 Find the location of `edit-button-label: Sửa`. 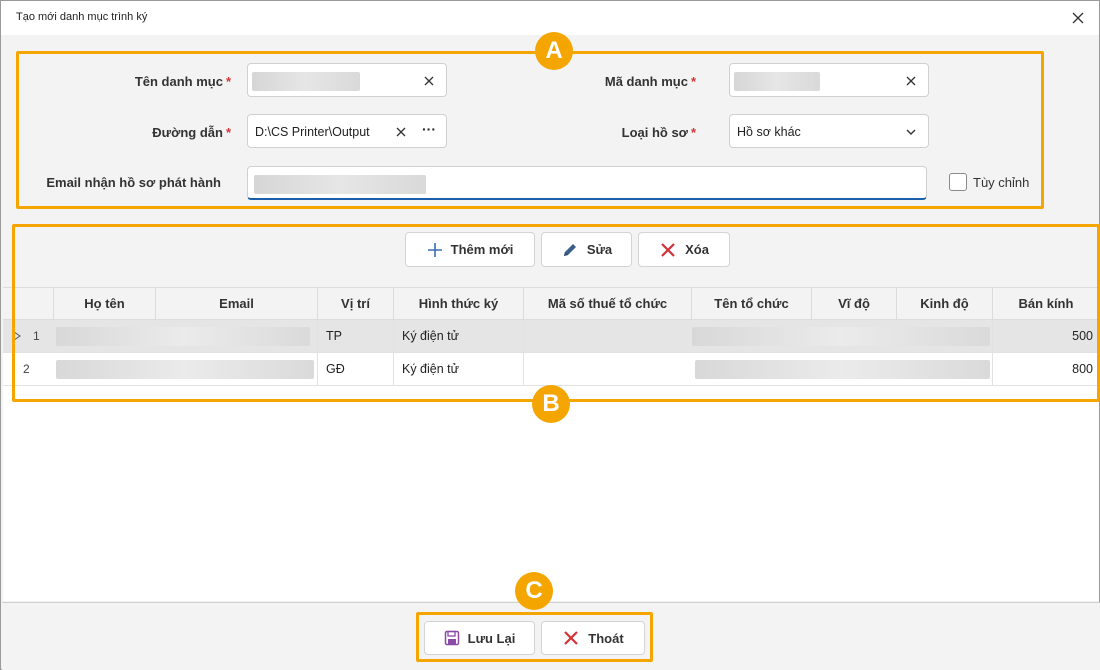

edit-button-label: Sửa is located at coordinates (599, 249).